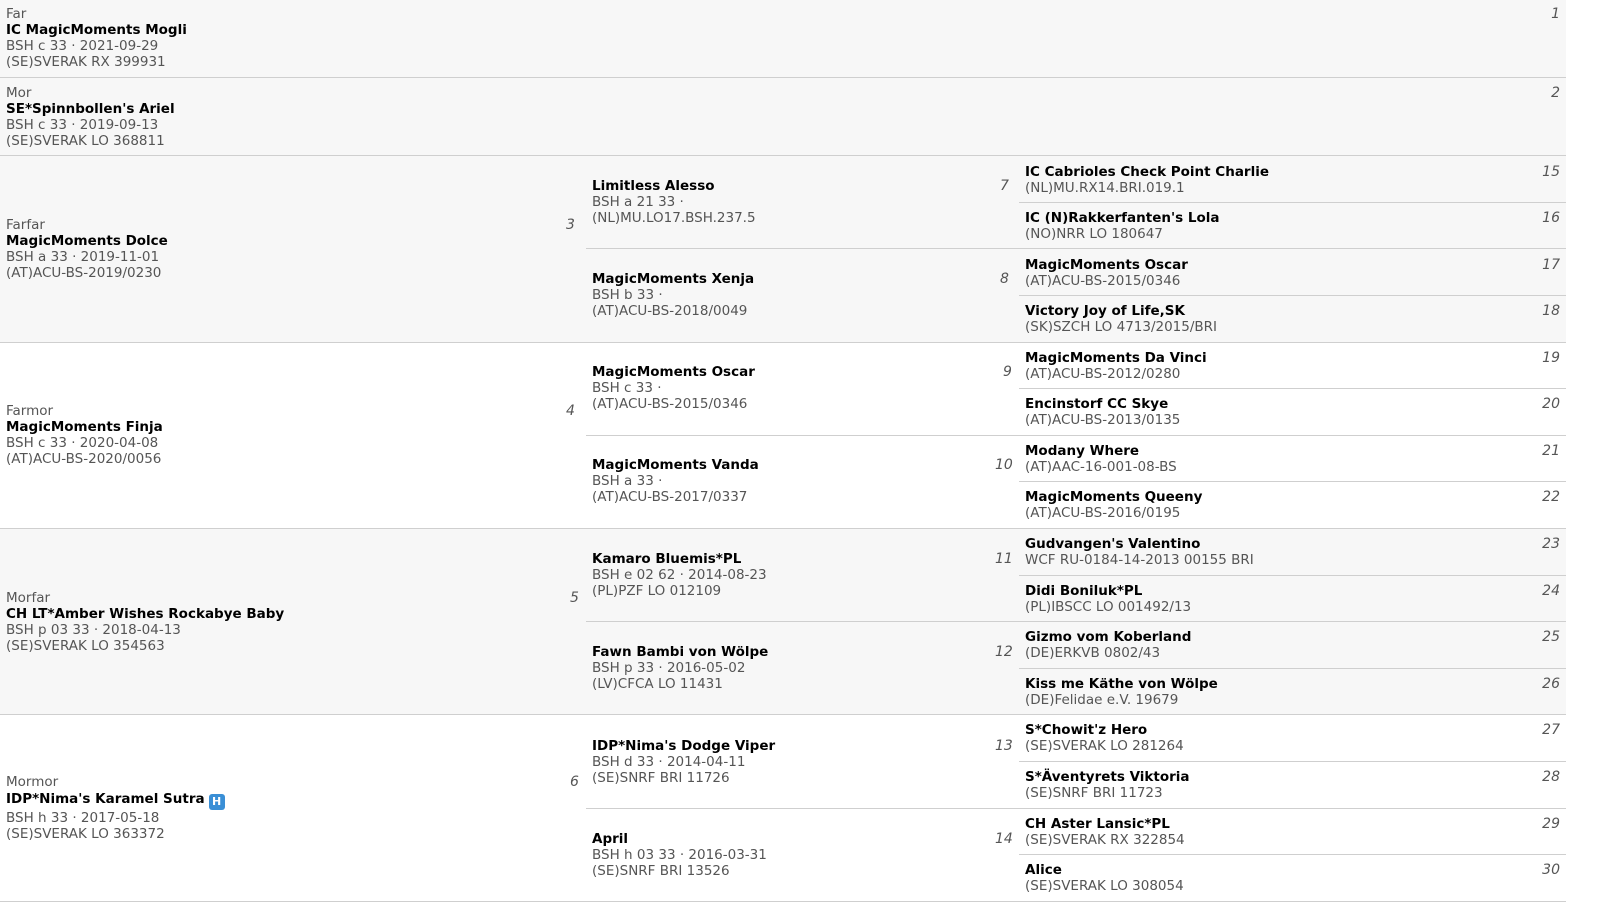 The height and width of the screenshot is (920, 1600). I want to click on cat-name: Kamaro Bluemis*PL, so click(679, 559).